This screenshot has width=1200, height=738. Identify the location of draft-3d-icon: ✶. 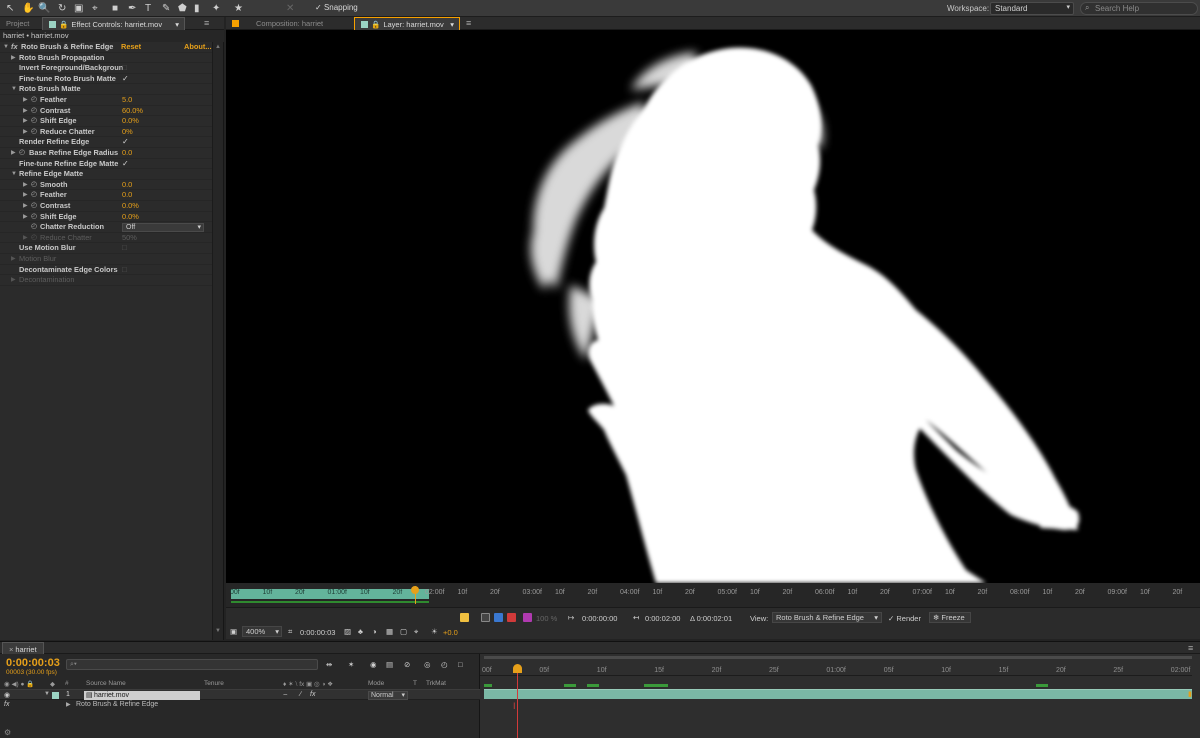
(351, 664).